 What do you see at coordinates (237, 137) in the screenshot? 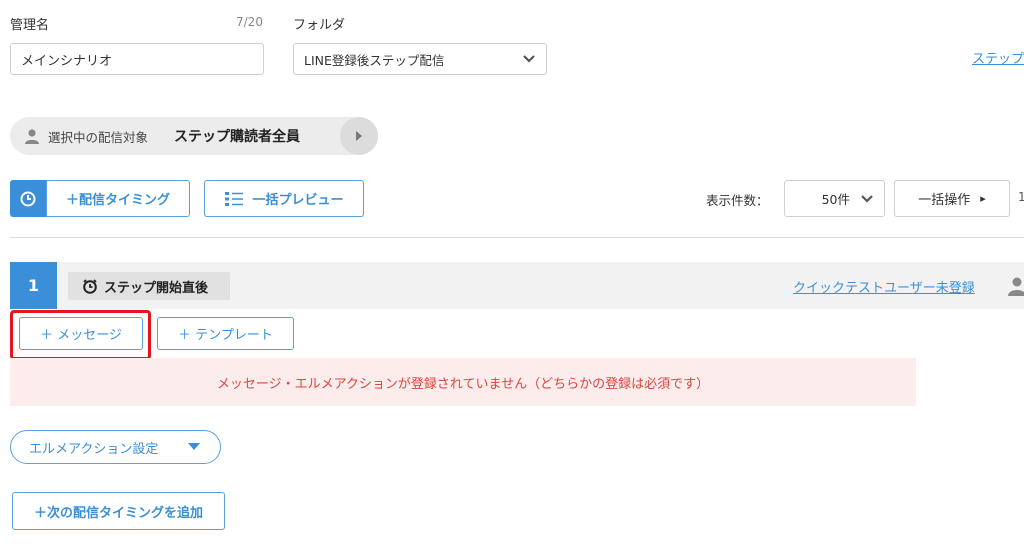
I see `delivery-target-value: ステップ購読者全員` at bounding box center [237, 137].